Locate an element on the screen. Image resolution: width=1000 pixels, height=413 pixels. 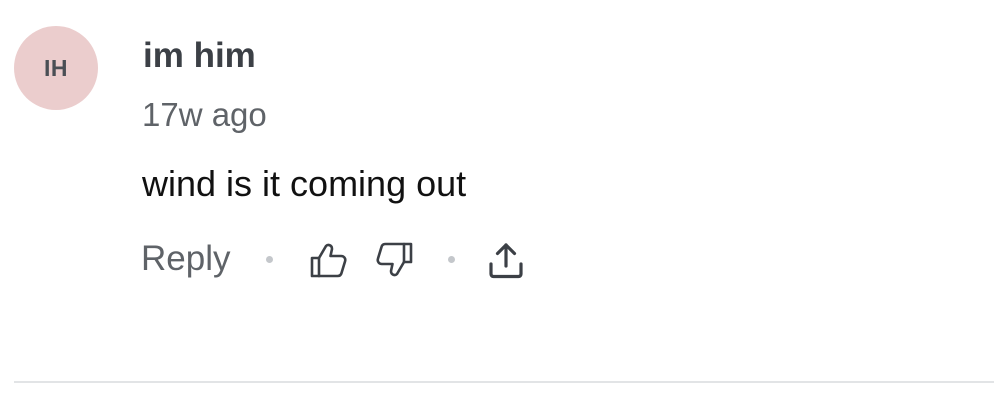
avatar: IH is located at coordinates (56, 68).